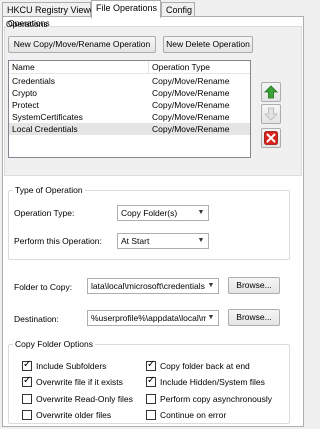 This screenshot has width=320, height=429. I want to click on checkbox-label: Perform copy asynchronously, so click(216, 399).